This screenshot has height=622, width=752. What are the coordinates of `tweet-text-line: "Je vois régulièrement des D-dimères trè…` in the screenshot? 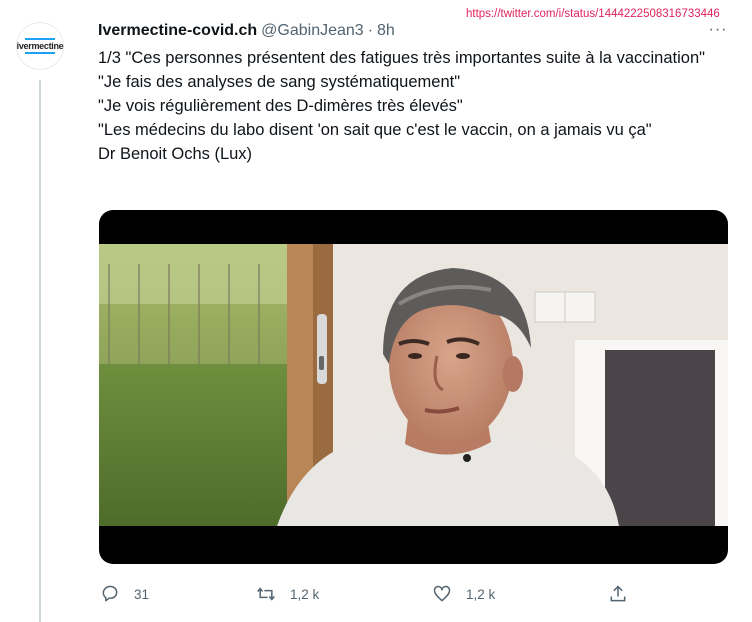 It's located at (280, 106).